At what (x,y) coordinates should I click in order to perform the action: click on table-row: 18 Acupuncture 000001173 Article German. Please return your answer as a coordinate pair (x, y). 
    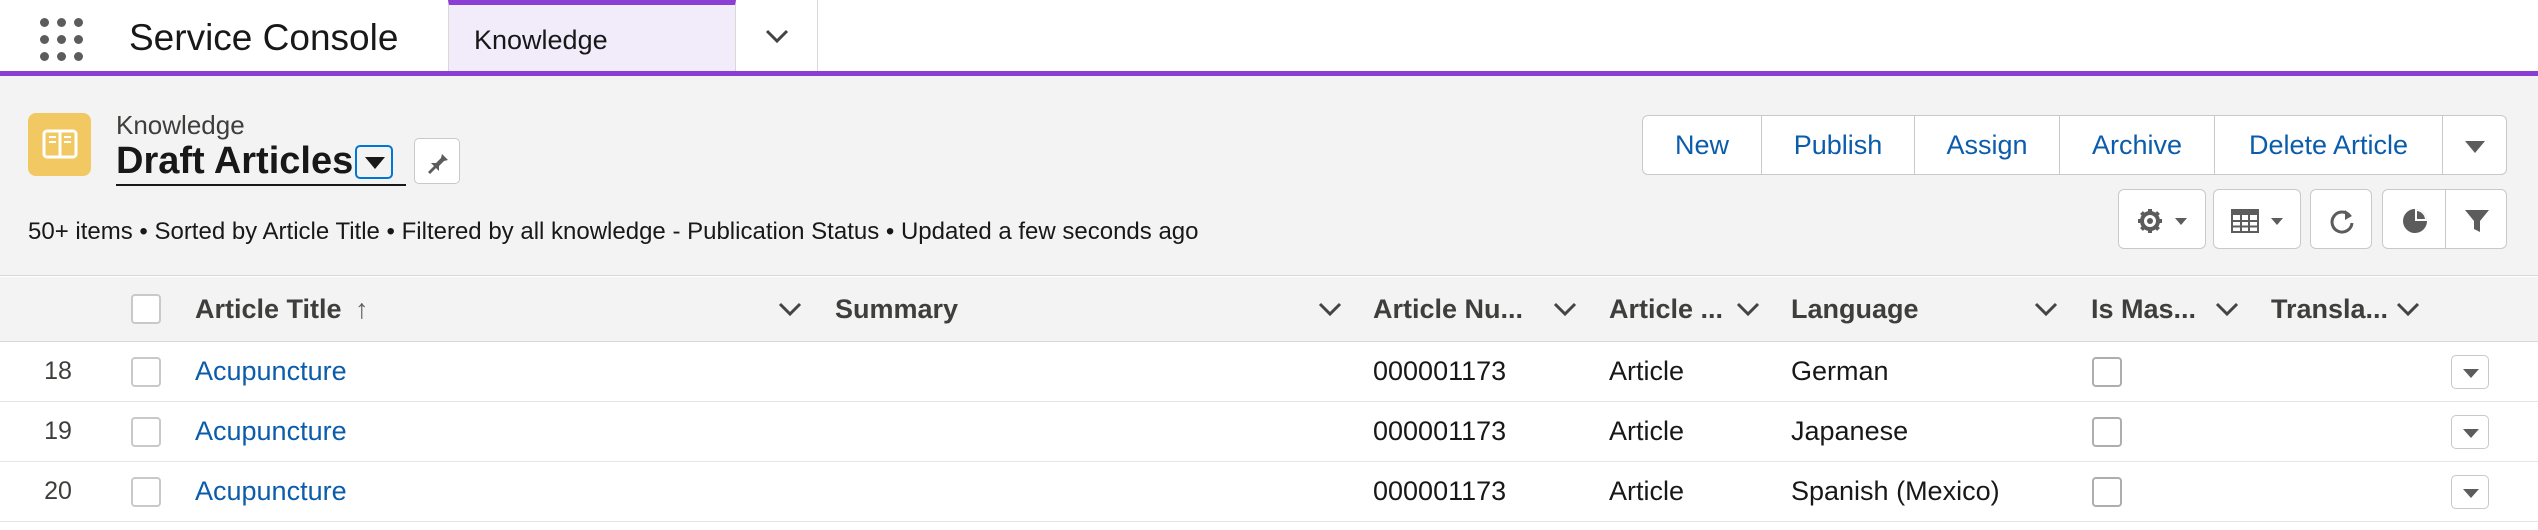
    Looking at the image, I should click on (1269, 372).